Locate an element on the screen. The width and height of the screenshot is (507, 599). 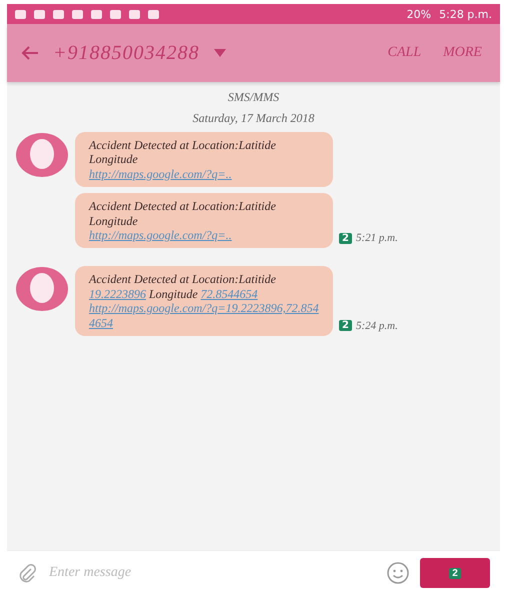
battery-level: 20% is located at coordinates (419, 14).